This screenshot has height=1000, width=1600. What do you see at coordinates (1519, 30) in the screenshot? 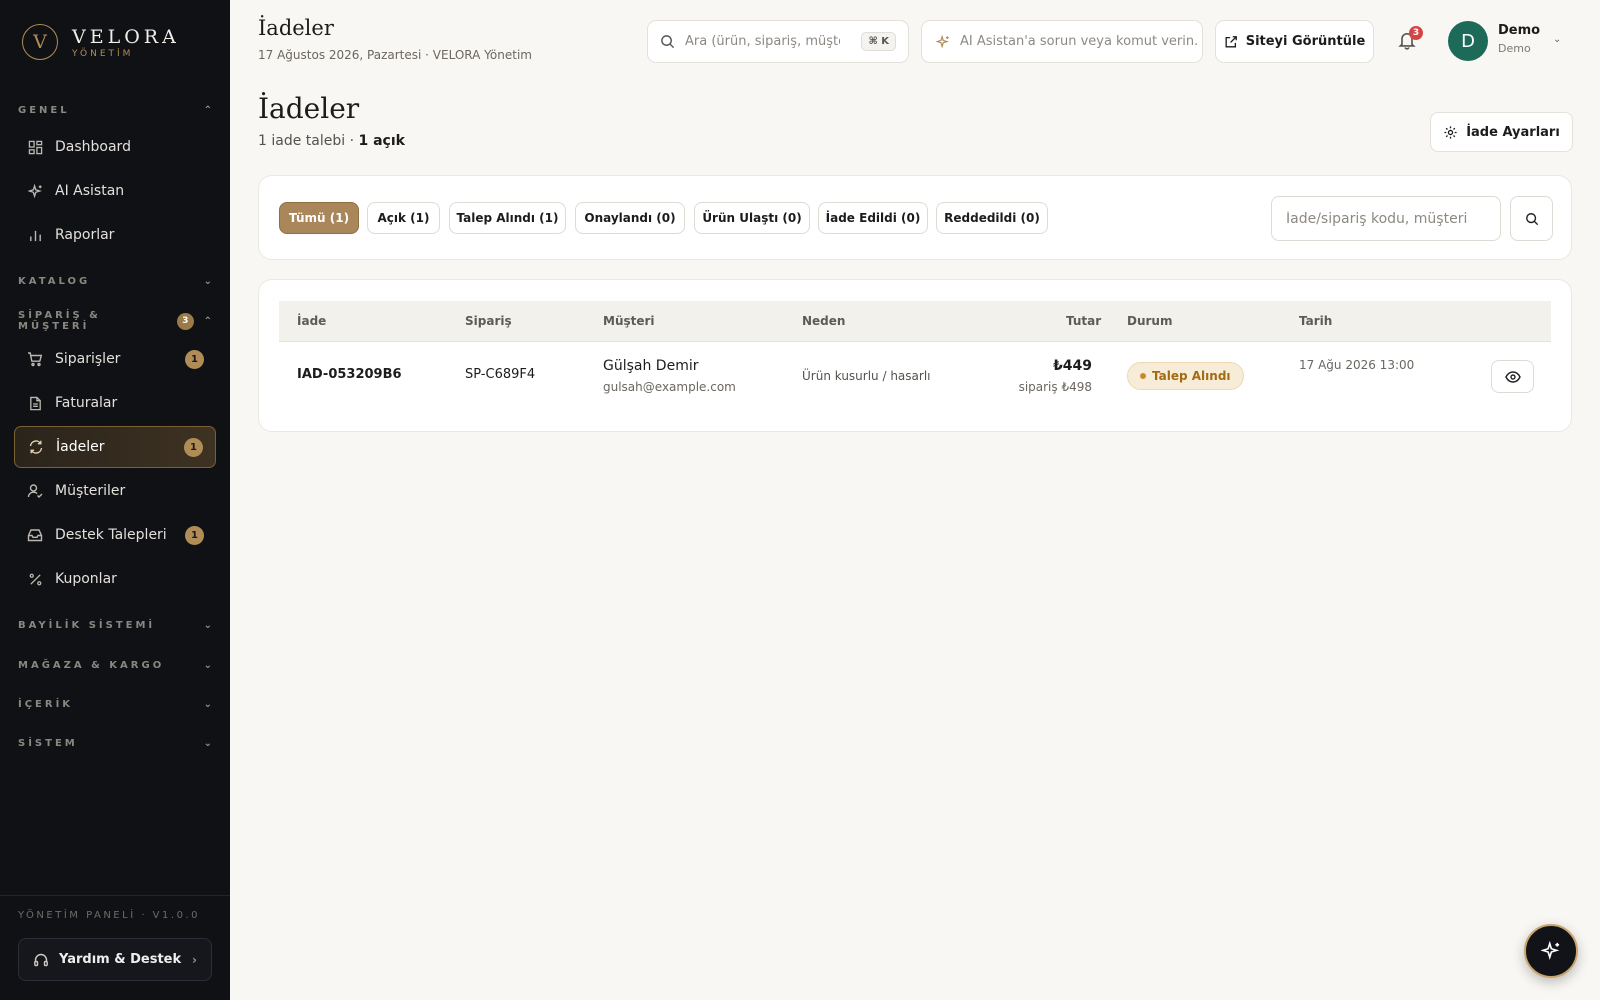
I see `user-name: Demo` at bounding box center [1519, 30].